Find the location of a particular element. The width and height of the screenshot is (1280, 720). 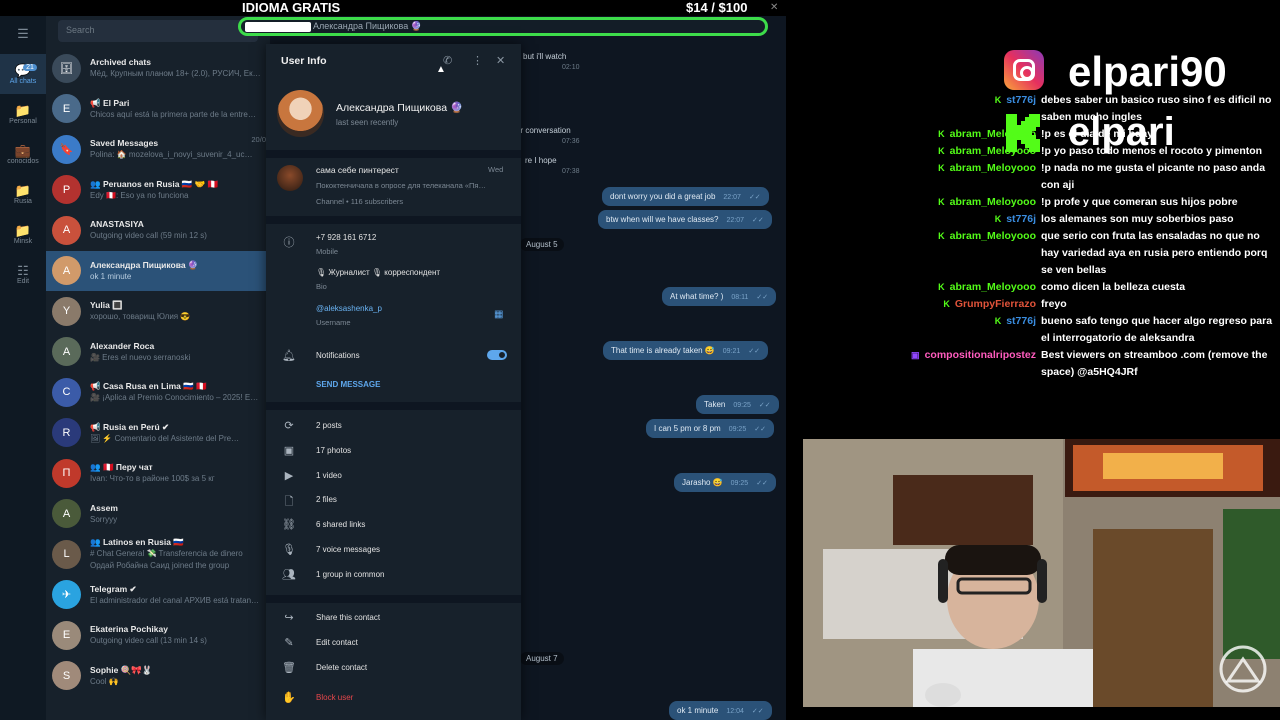

outgoing-message: At what time? ) 08:11 ✓✓ is located at coordinates (719, 296).